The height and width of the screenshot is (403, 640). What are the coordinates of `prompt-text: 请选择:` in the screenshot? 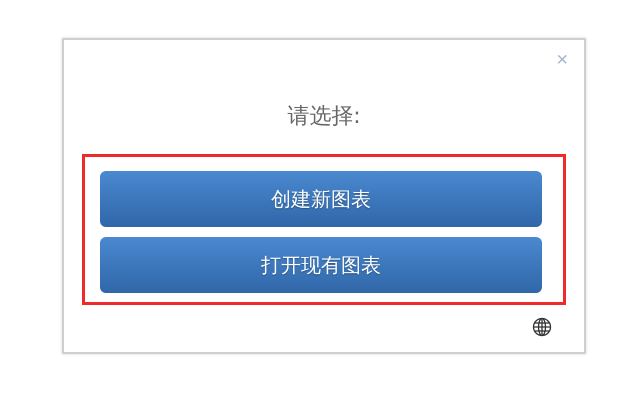 It's located at (324, 117).